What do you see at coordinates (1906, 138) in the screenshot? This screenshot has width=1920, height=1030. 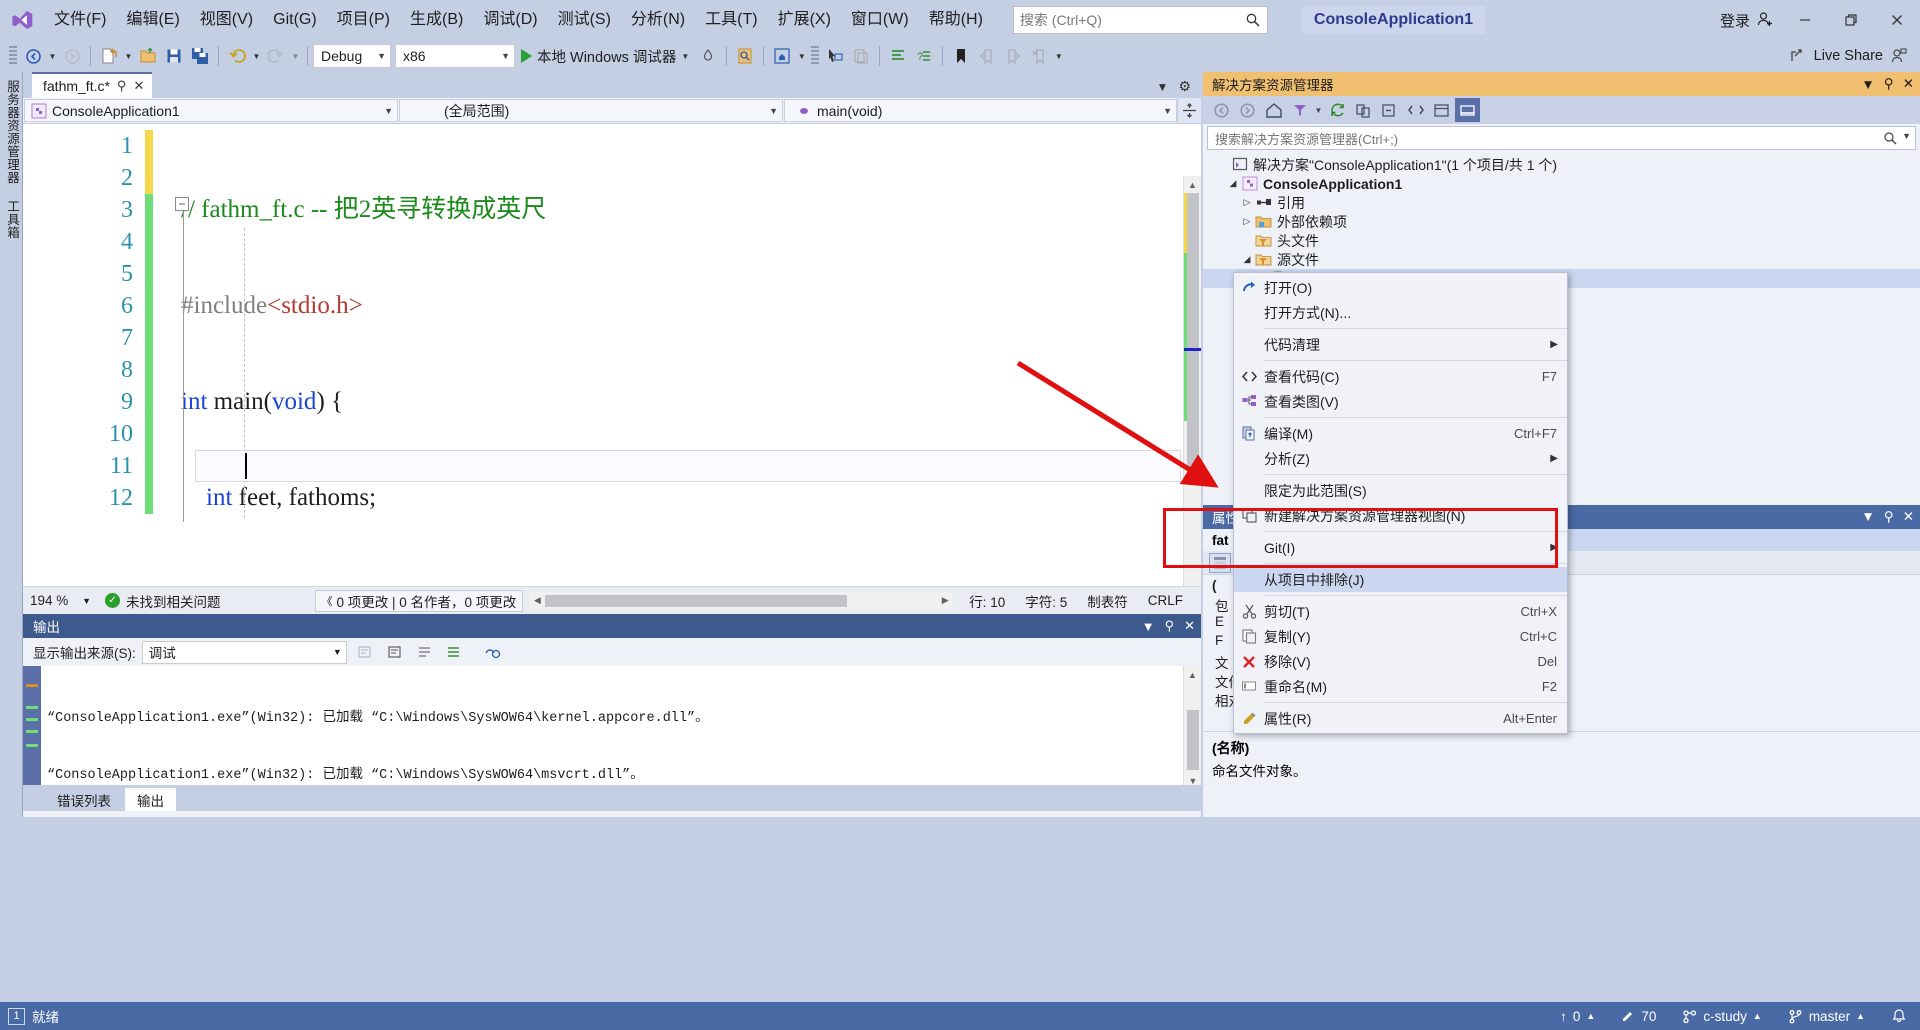 I see `chevron-down-icon: ▼` at bounding box center [1906, 138].